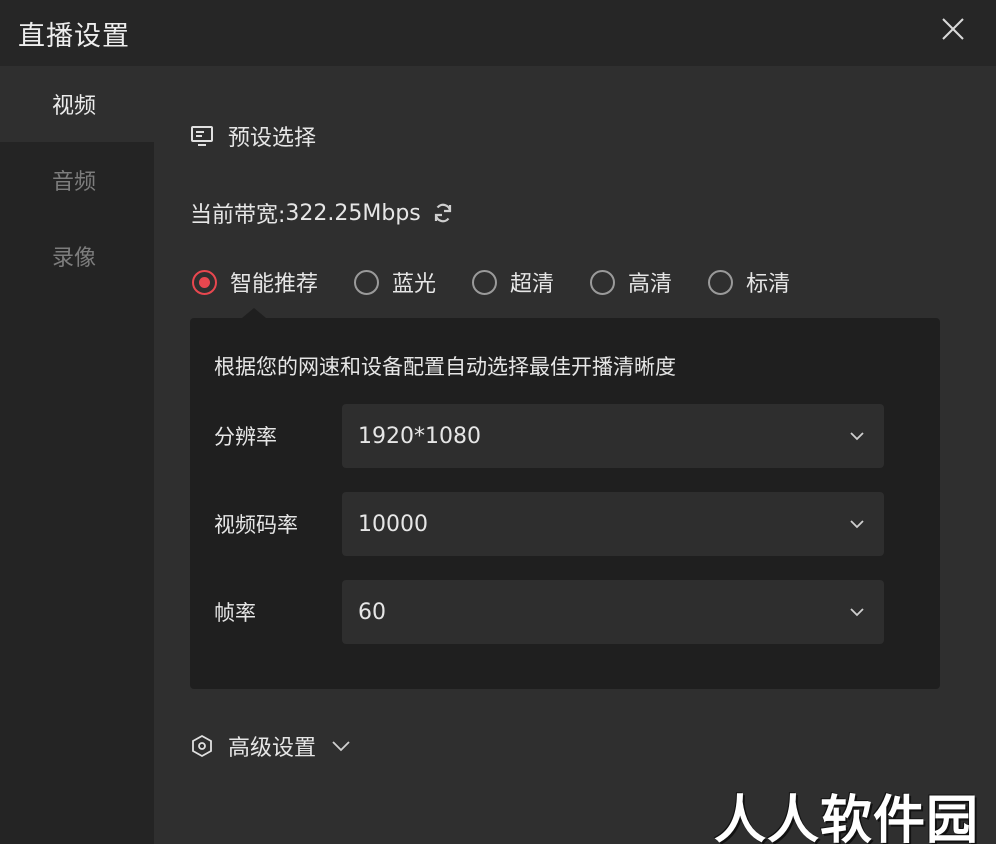 This screenshot has width=996, height=844. I want to click on advanced-settings-toggle: 高级设置, so click(271, 746).